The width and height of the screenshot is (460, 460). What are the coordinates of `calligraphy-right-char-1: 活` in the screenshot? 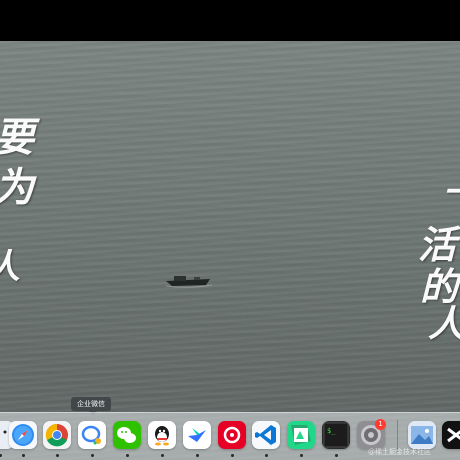 It's located at (437, 244).